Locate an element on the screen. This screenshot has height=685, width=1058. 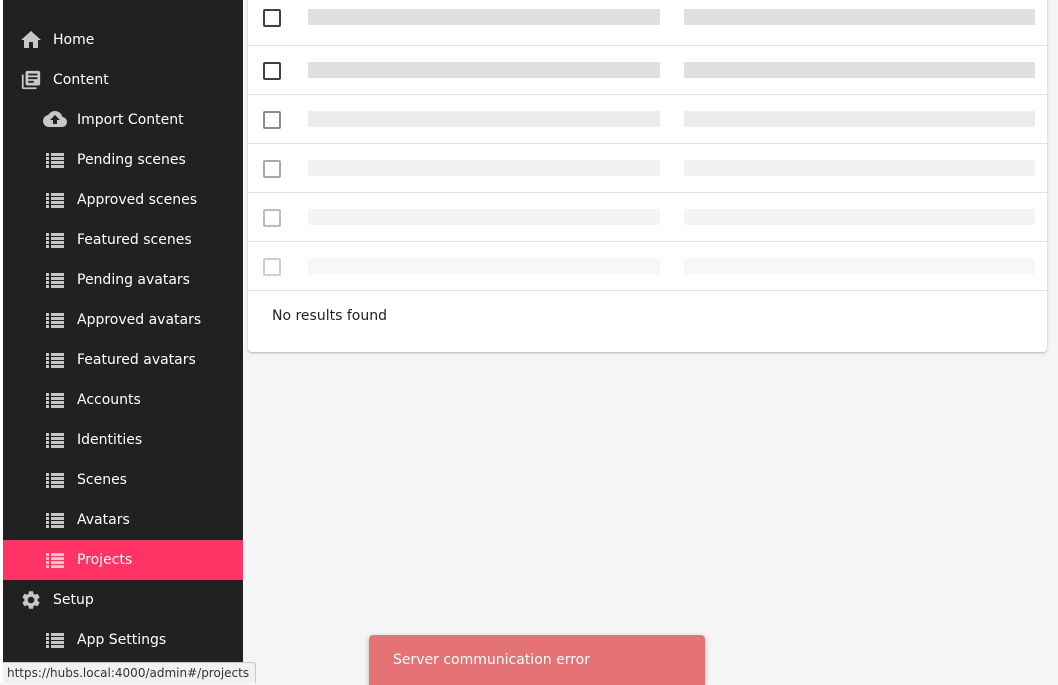
library-books-icon is located at coordinates (31, 80).